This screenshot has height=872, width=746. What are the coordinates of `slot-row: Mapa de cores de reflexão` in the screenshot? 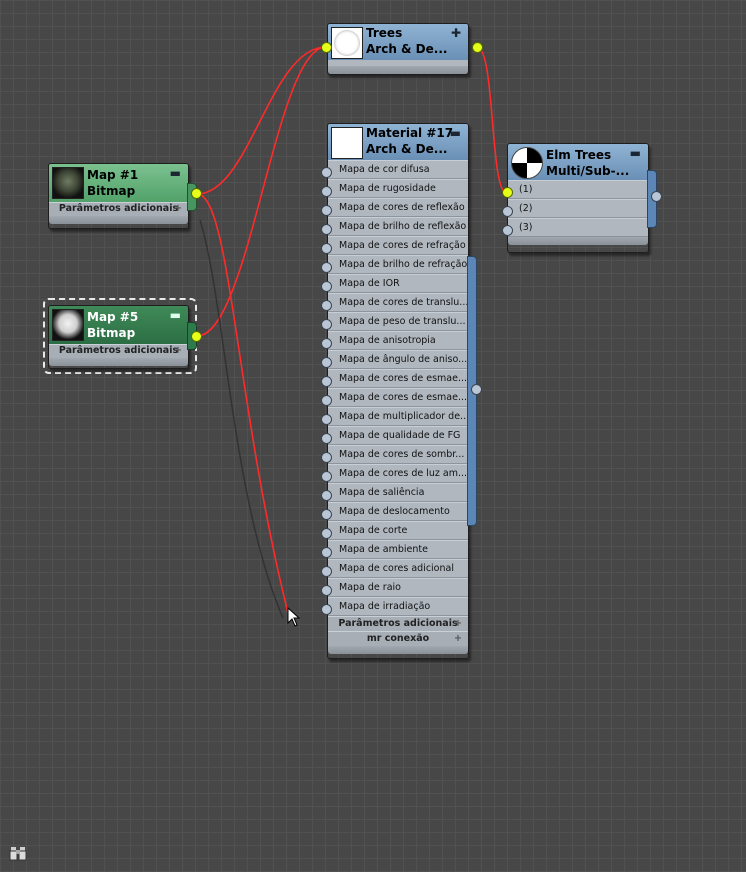 It's located at (398, 207).